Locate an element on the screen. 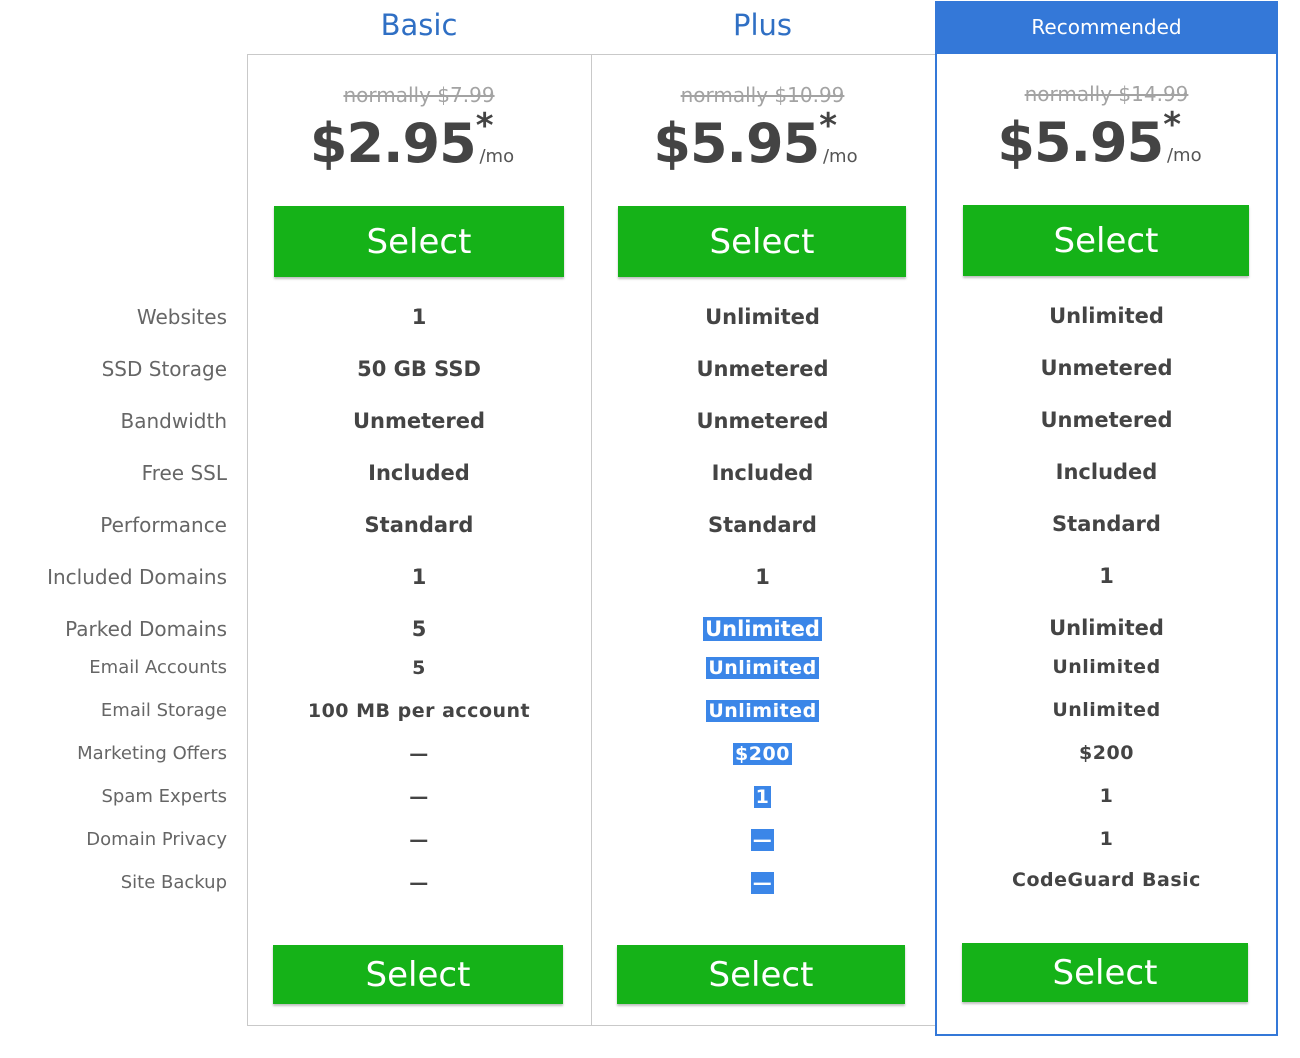 The width and height of the screenshot is (1300, 1058). plus-value-spam-experts: 1 is located at coordinates (762, 797).